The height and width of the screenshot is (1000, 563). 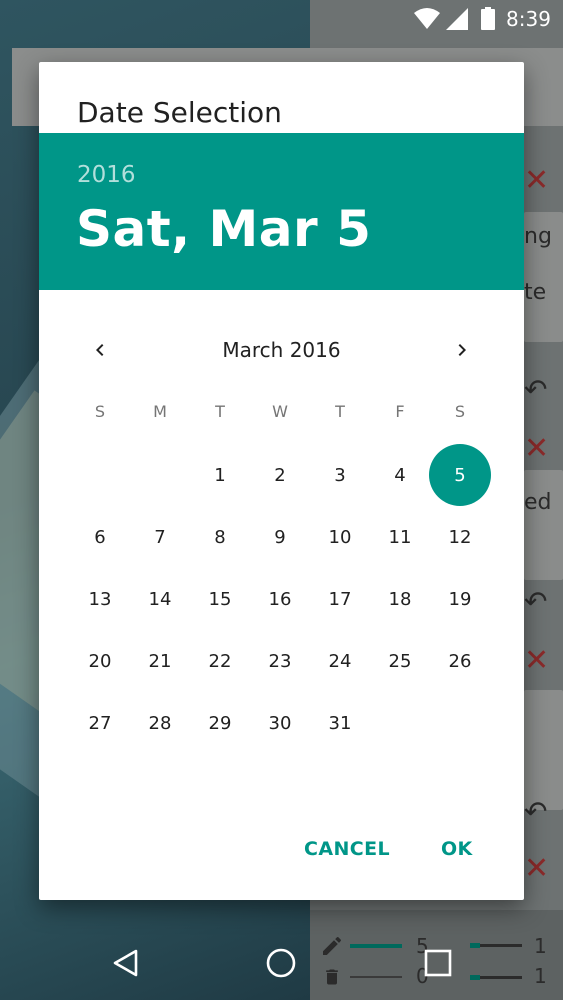 What do you see at coordinates (220, 661) in the screenshot?
I see `calendar-day: 22` at bounding box center [220, 661].